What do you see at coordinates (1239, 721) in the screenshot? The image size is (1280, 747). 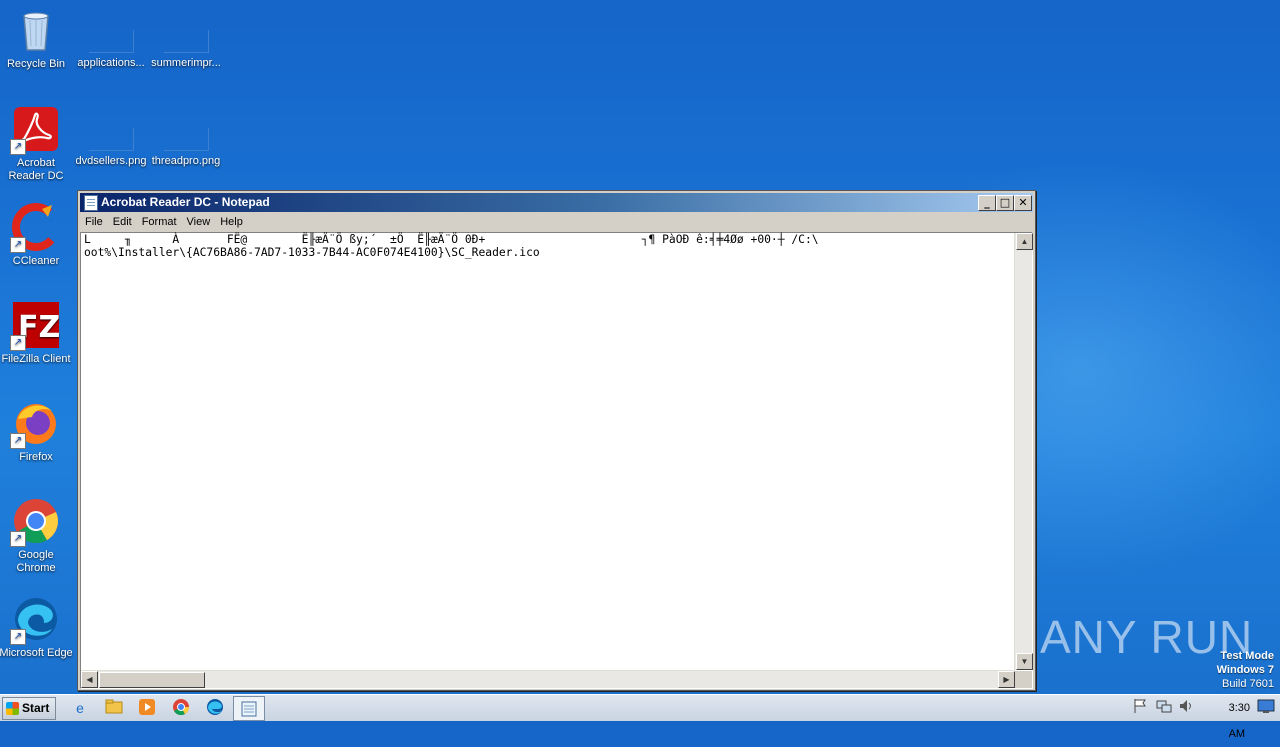 I see `clock: 3:30 AM` at bounding box center [1239, 721].